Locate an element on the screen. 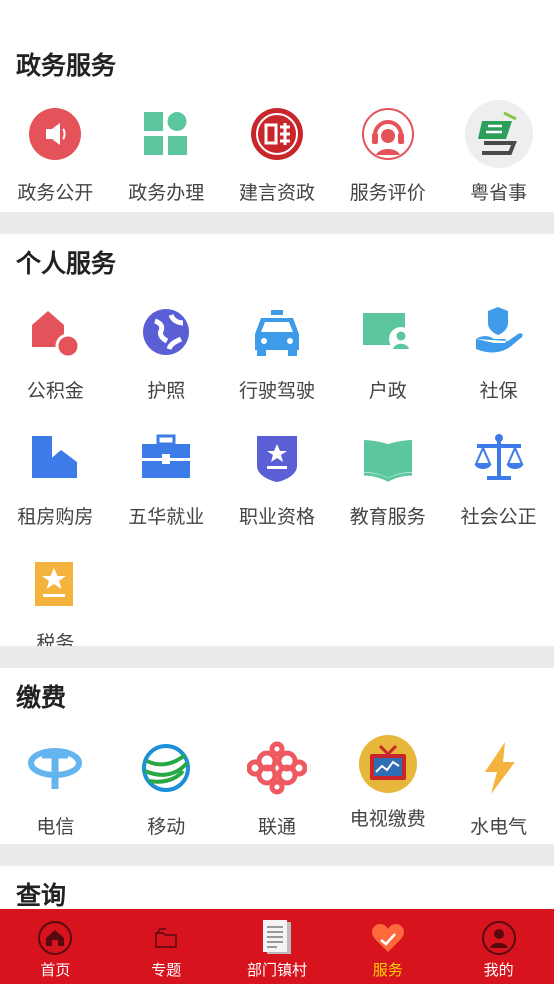 Image resolution: width=554 pixels, height=984 pixels. service-item-passport: 护照 is located at coordinates (166, 351).